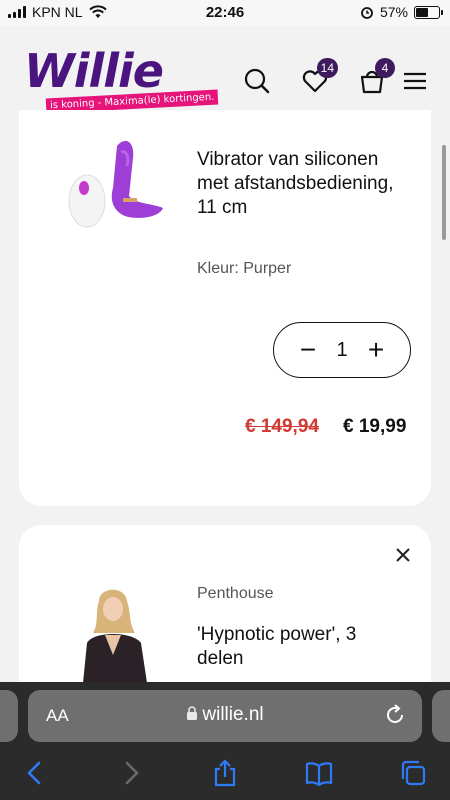 This screenshot has height=800, width=450. Describe the element at coordinates (244, 268) in the screenshot. I see `product-color: Kleur: Purper` at that location.